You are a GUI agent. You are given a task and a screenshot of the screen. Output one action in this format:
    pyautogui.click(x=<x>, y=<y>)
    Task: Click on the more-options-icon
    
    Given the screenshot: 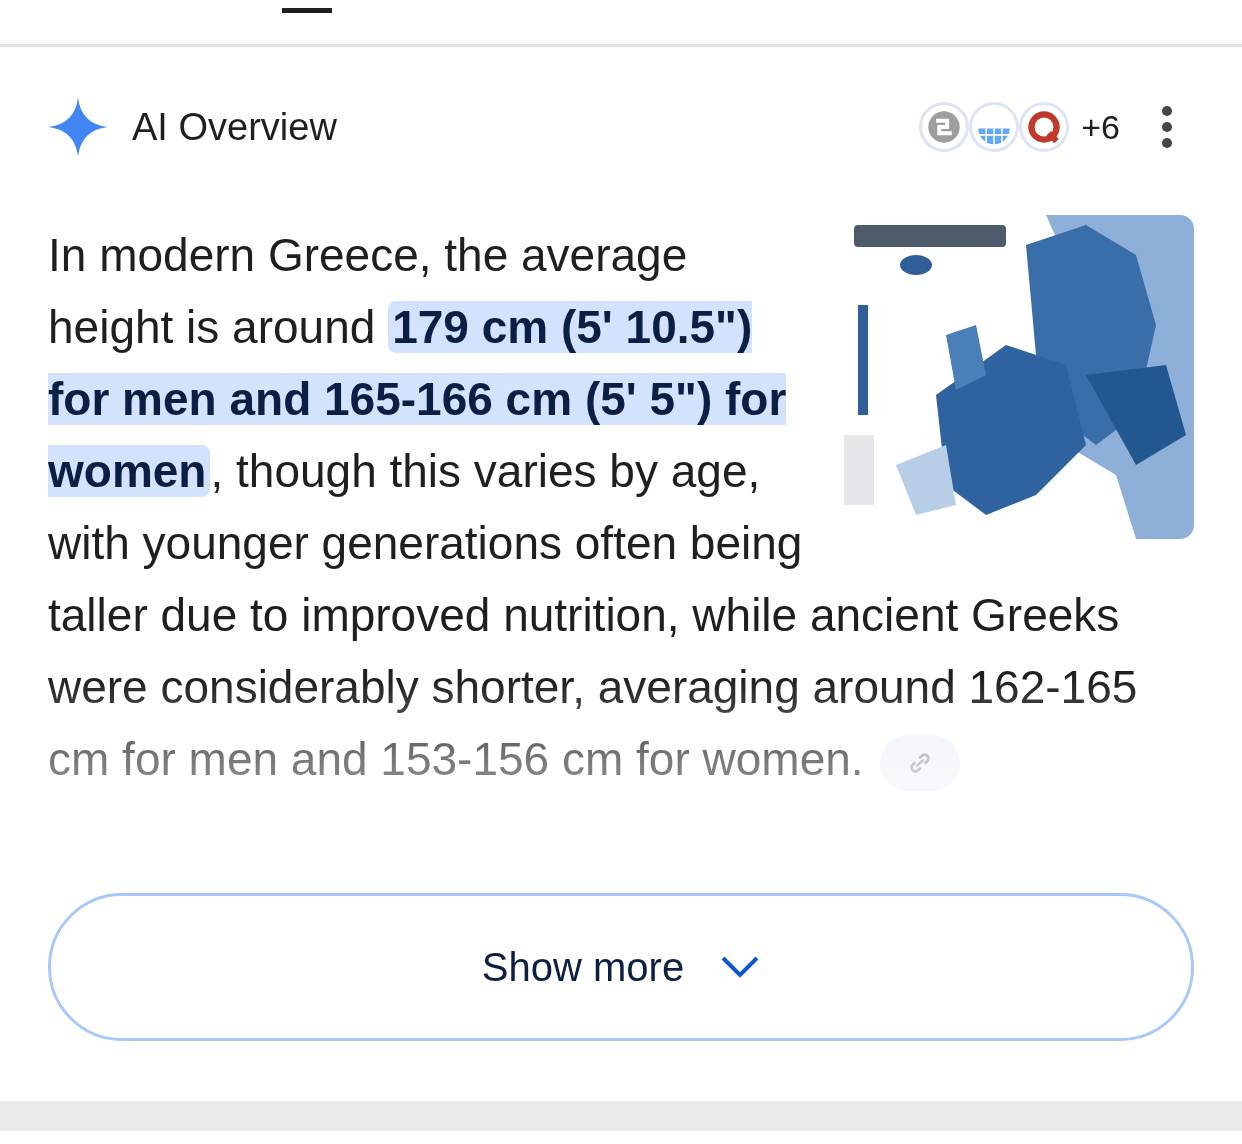 What is the action you would take?
    pyautogui.click(x=1167, y=127)
    